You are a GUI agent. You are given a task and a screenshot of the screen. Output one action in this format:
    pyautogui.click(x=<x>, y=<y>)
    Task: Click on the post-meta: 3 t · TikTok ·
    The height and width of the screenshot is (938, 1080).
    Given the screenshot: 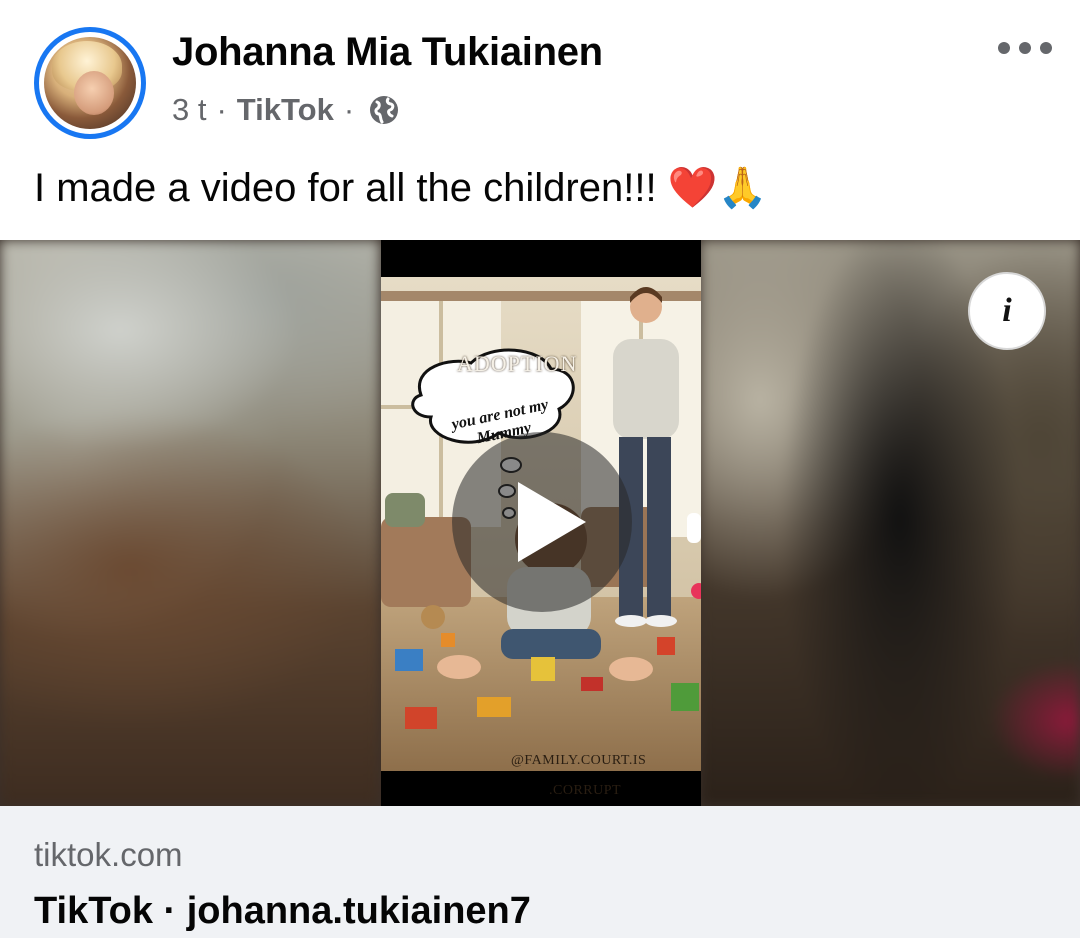 What is the action you would take?
    pyautogui.click(x=286, y=110)
    